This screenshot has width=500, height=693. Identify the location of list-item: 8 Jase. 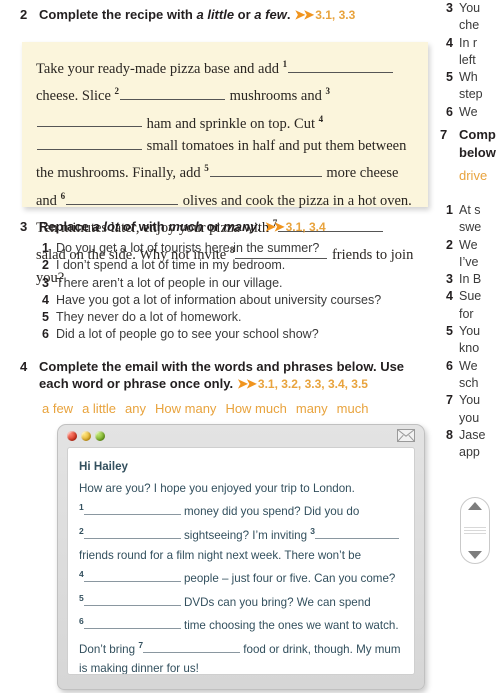
(470, 435).